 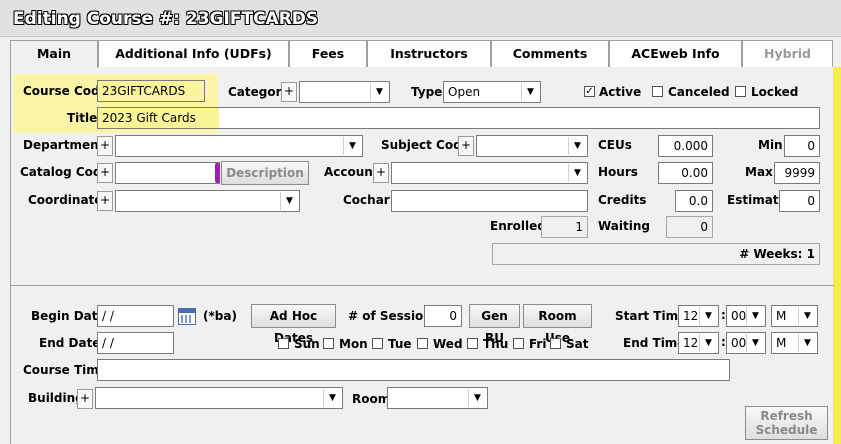 What do you see at coordinates (151, 91) in the screenshot?
I see `course-code-input: 23GIFTCARDS` at bounding box center [151, 91].